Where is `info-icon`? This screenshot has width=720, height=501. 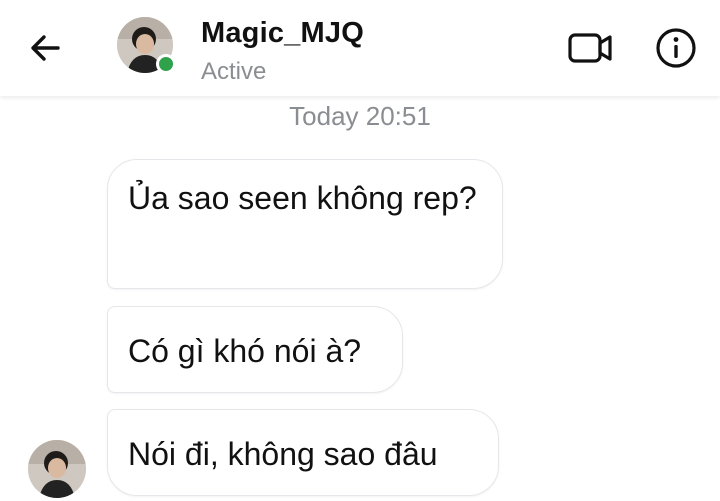 info-icon is located at coordinates (676, 48).